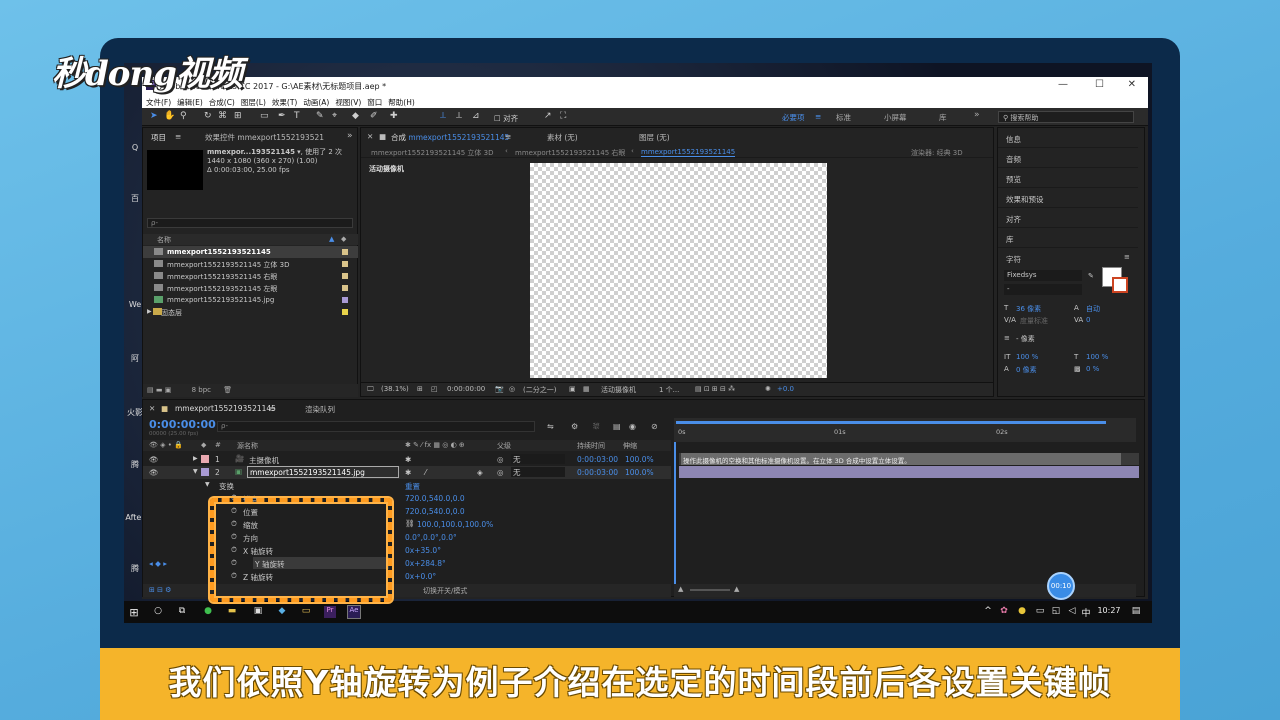 The image size is (1280, 720). What do you see at coordinates (150, 390) in the screenshot?
I see `interpret-footage-icon: ▤` at bounding box center [150, 390].